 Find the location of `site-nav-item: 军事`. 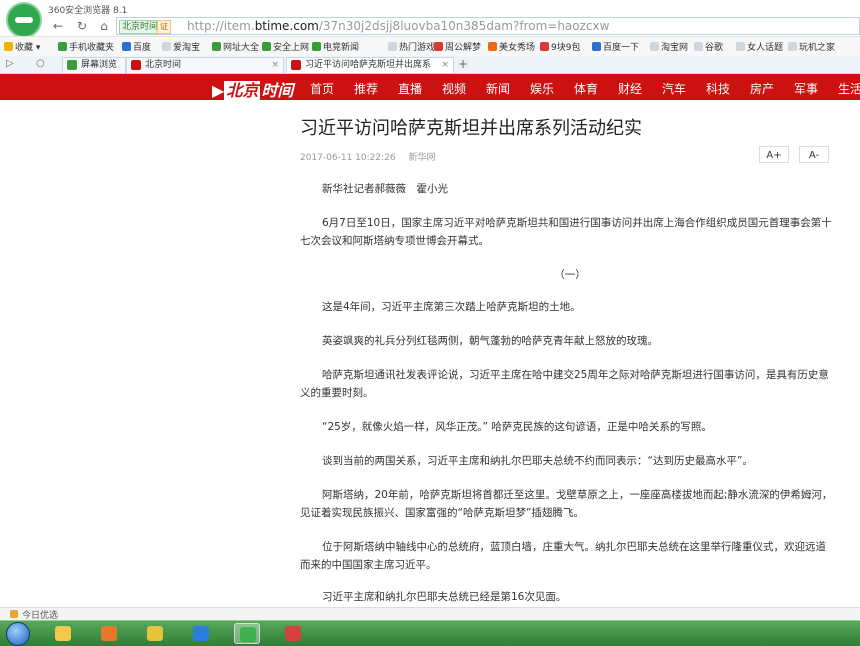

site-nav-item: 军事 is located at coordinates (806, 88).